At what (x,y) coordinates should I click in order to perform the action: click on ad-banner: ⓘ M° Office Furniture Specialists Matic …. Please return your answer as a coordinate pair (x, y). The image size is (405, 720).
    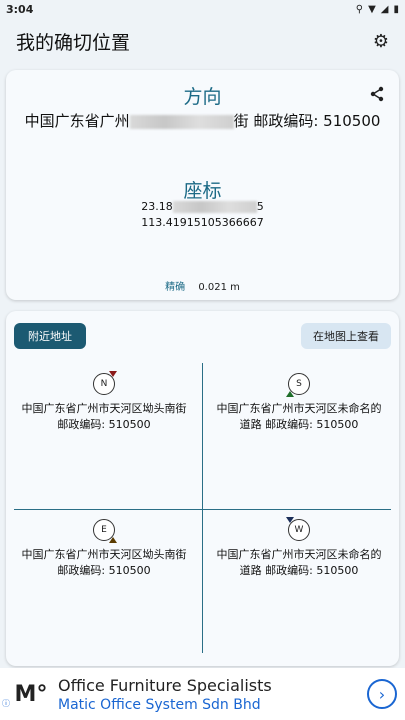
    Looking at the image, I should click on (202, 694).